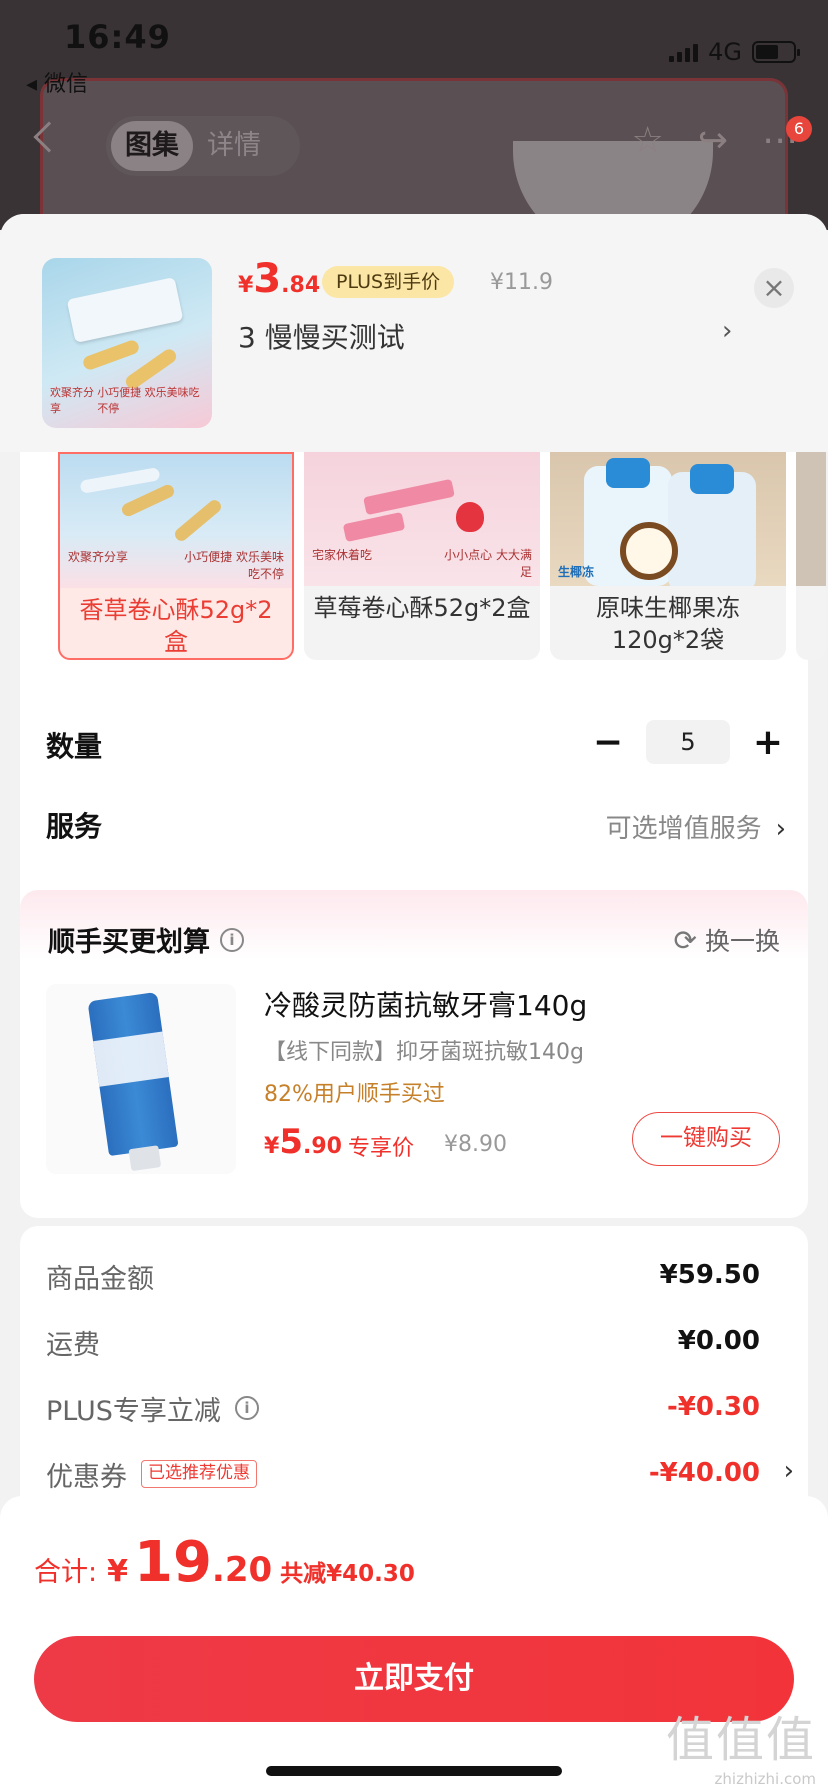 The height and width of the screenshot is (1792, 828). I want to click on recommend-title-text: 顺手买更划算, so click(129, 942).